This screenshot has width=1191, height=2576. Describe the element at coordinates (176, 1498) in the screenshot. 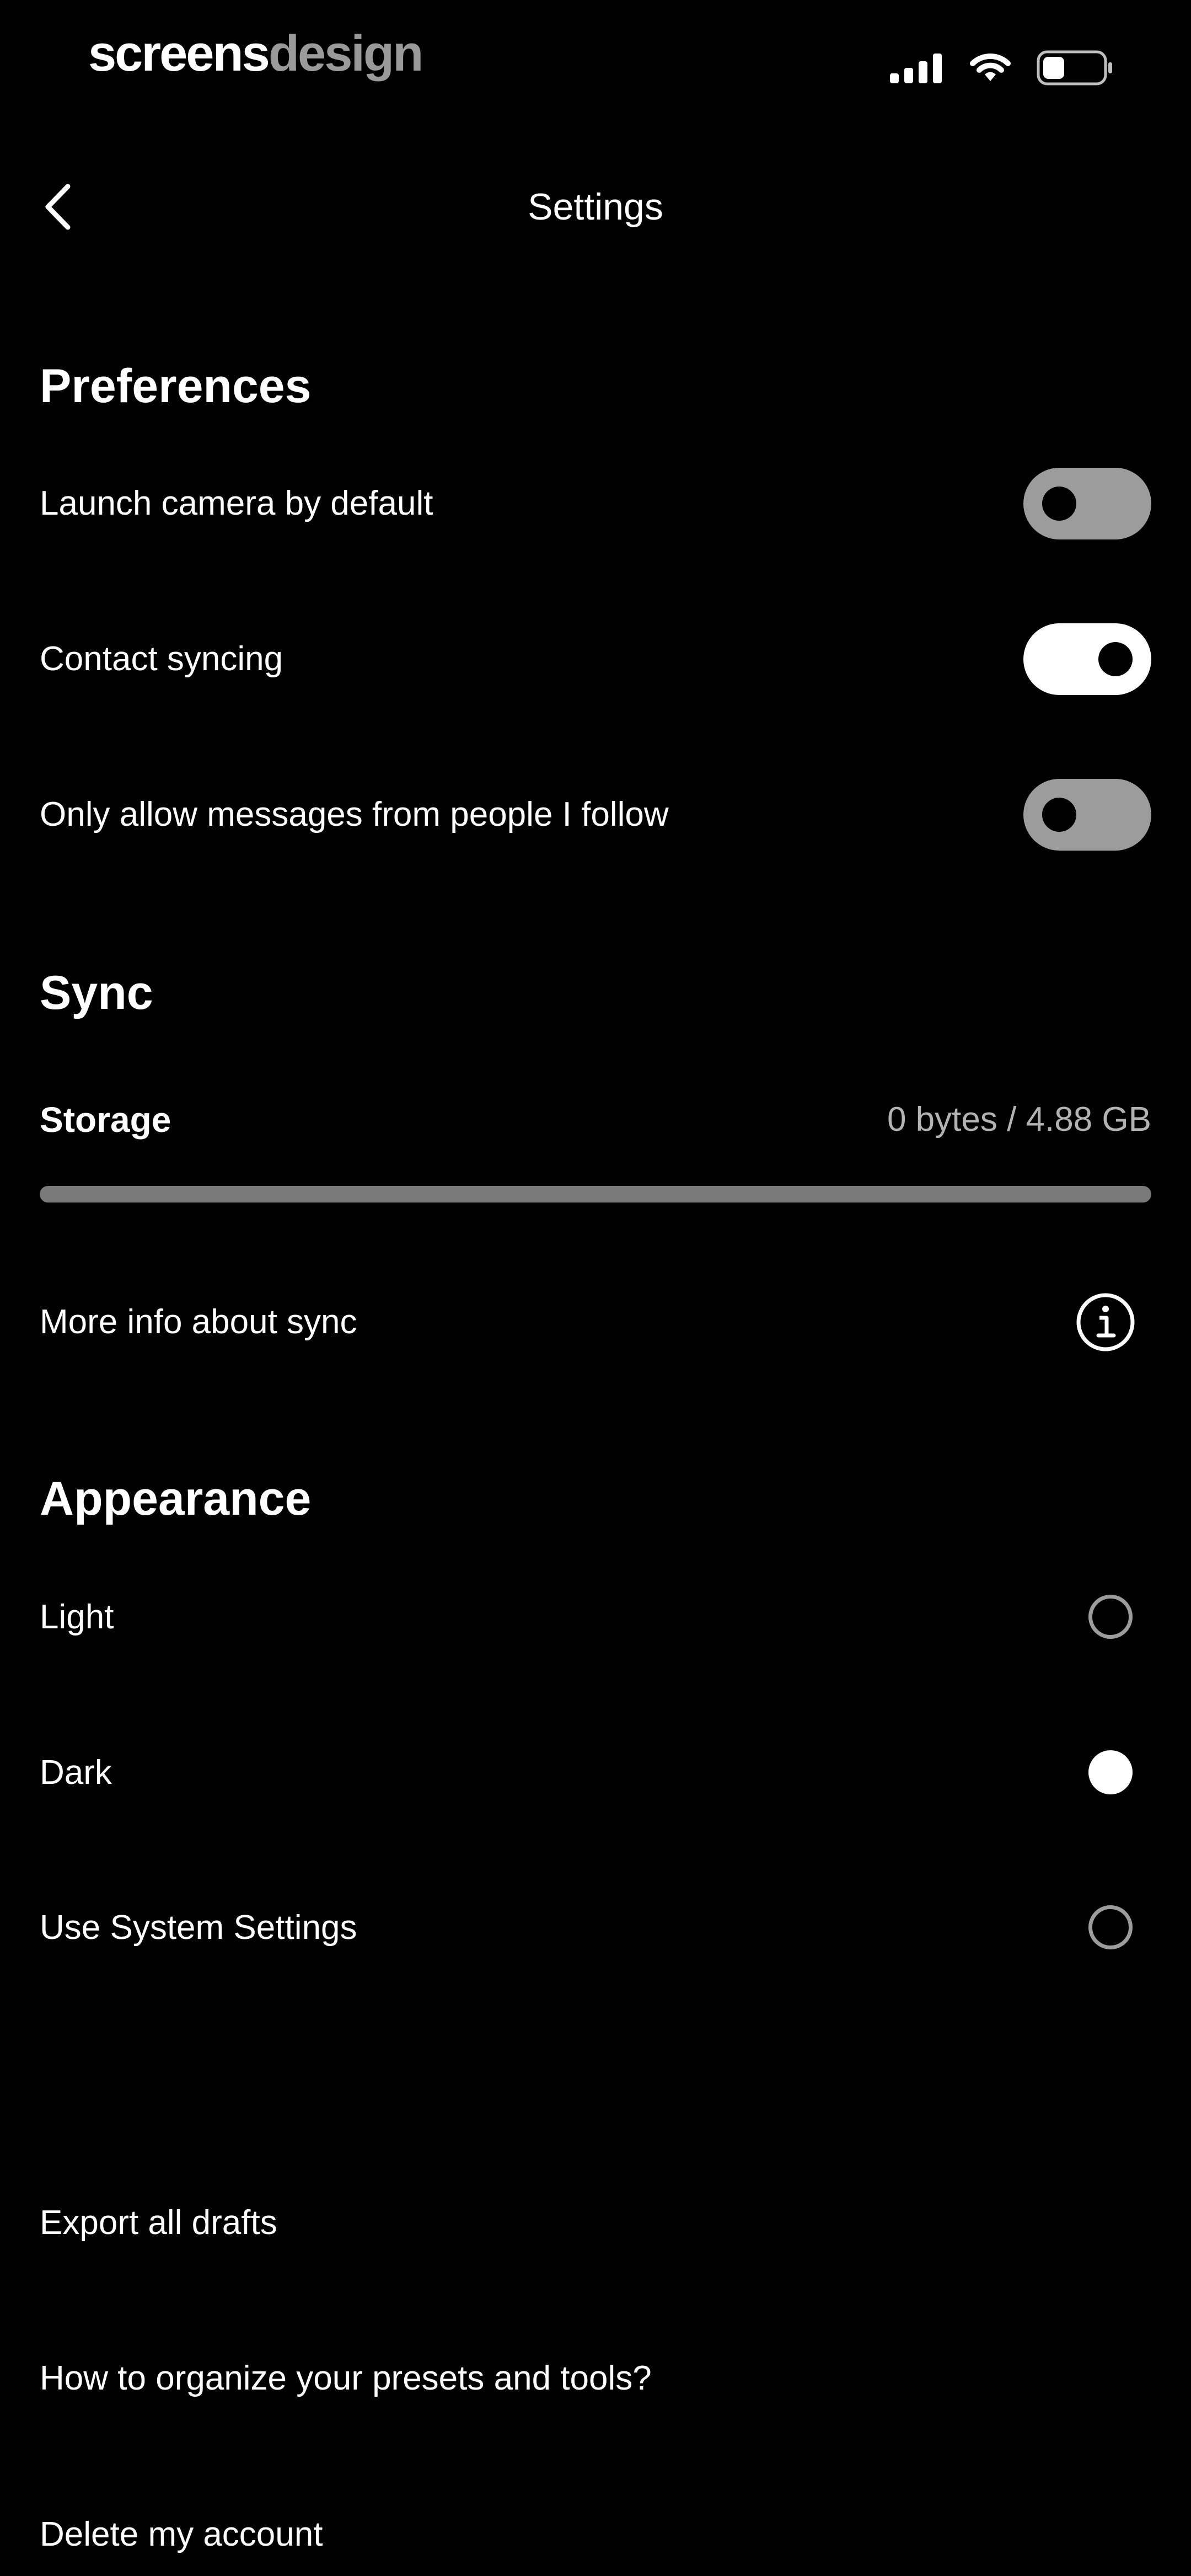

I see `appearance-section-title: Appearance` at that location.